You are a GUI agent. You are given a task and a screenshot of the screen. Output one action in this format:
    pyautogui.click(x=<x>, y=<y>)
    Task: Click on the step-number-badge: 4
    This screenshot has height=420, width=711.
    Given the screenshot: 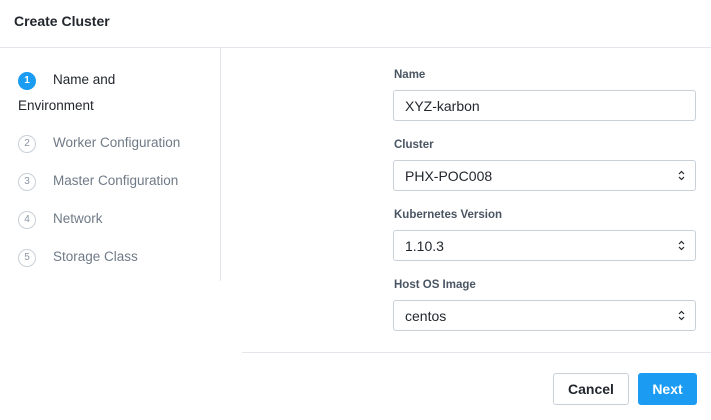 What is the action you would take?
    pyautogui.click(x=27, y=220)
    